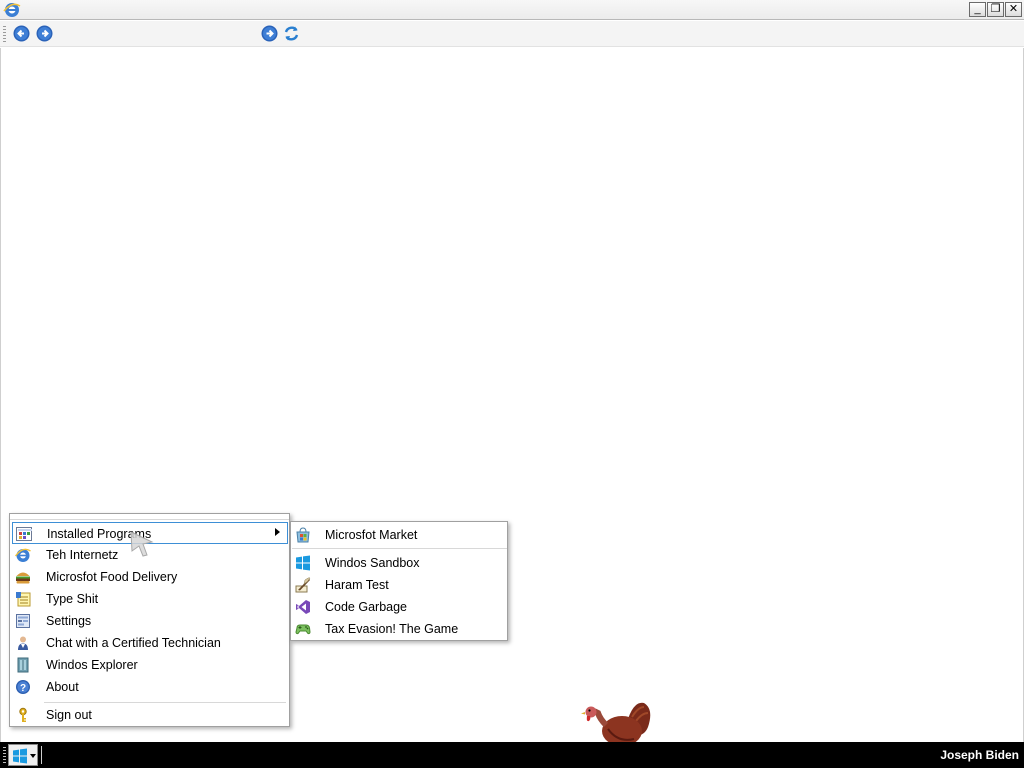 The width and height of the screenshot is (1024, 768). What do you see at coordinates (21, 33) in the screenshot?
I see `back-arrow-icon` at bounding box center [21, 33].